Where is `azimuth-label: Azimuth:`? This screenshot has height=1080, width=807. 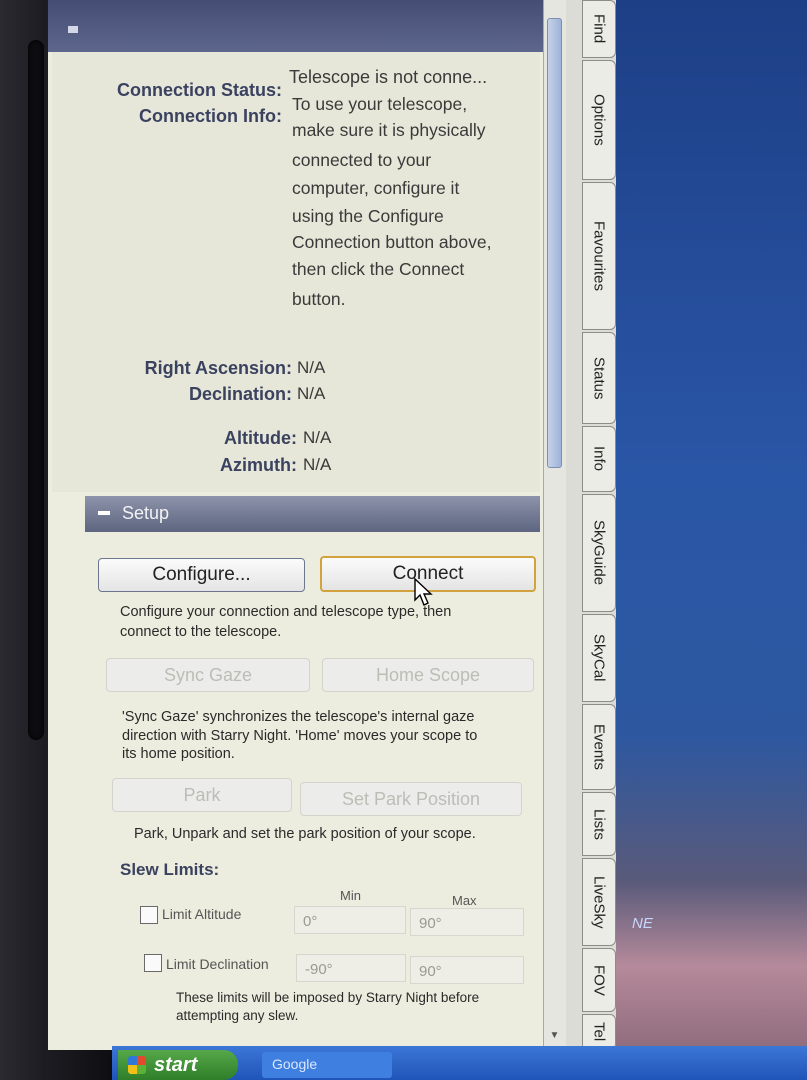
azimuth-label: Azimuth: is located at coordinates (258, 465).